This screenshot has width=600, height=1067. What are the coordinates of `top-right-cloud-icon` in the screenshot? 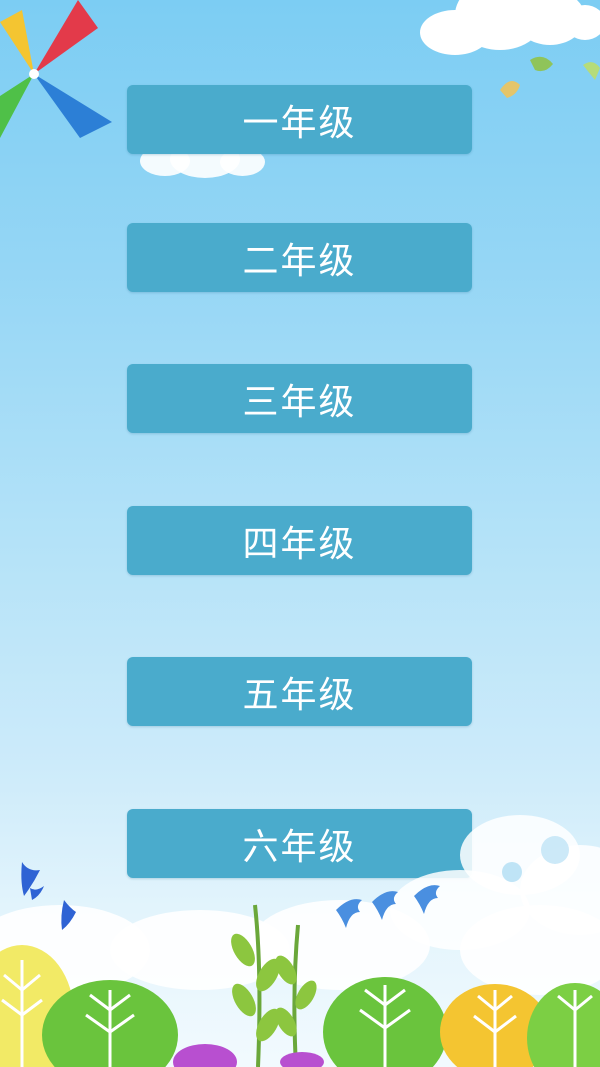 It's located at (507, 30).